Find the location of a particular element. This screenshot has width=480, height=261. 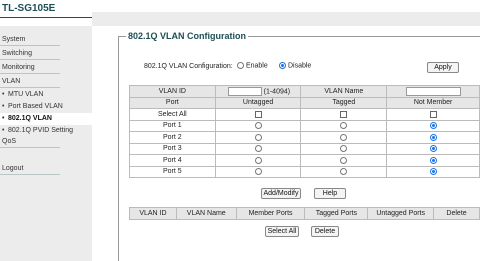

sidebar-item-label: MTU VLAN is located at coordinates (26, 94).